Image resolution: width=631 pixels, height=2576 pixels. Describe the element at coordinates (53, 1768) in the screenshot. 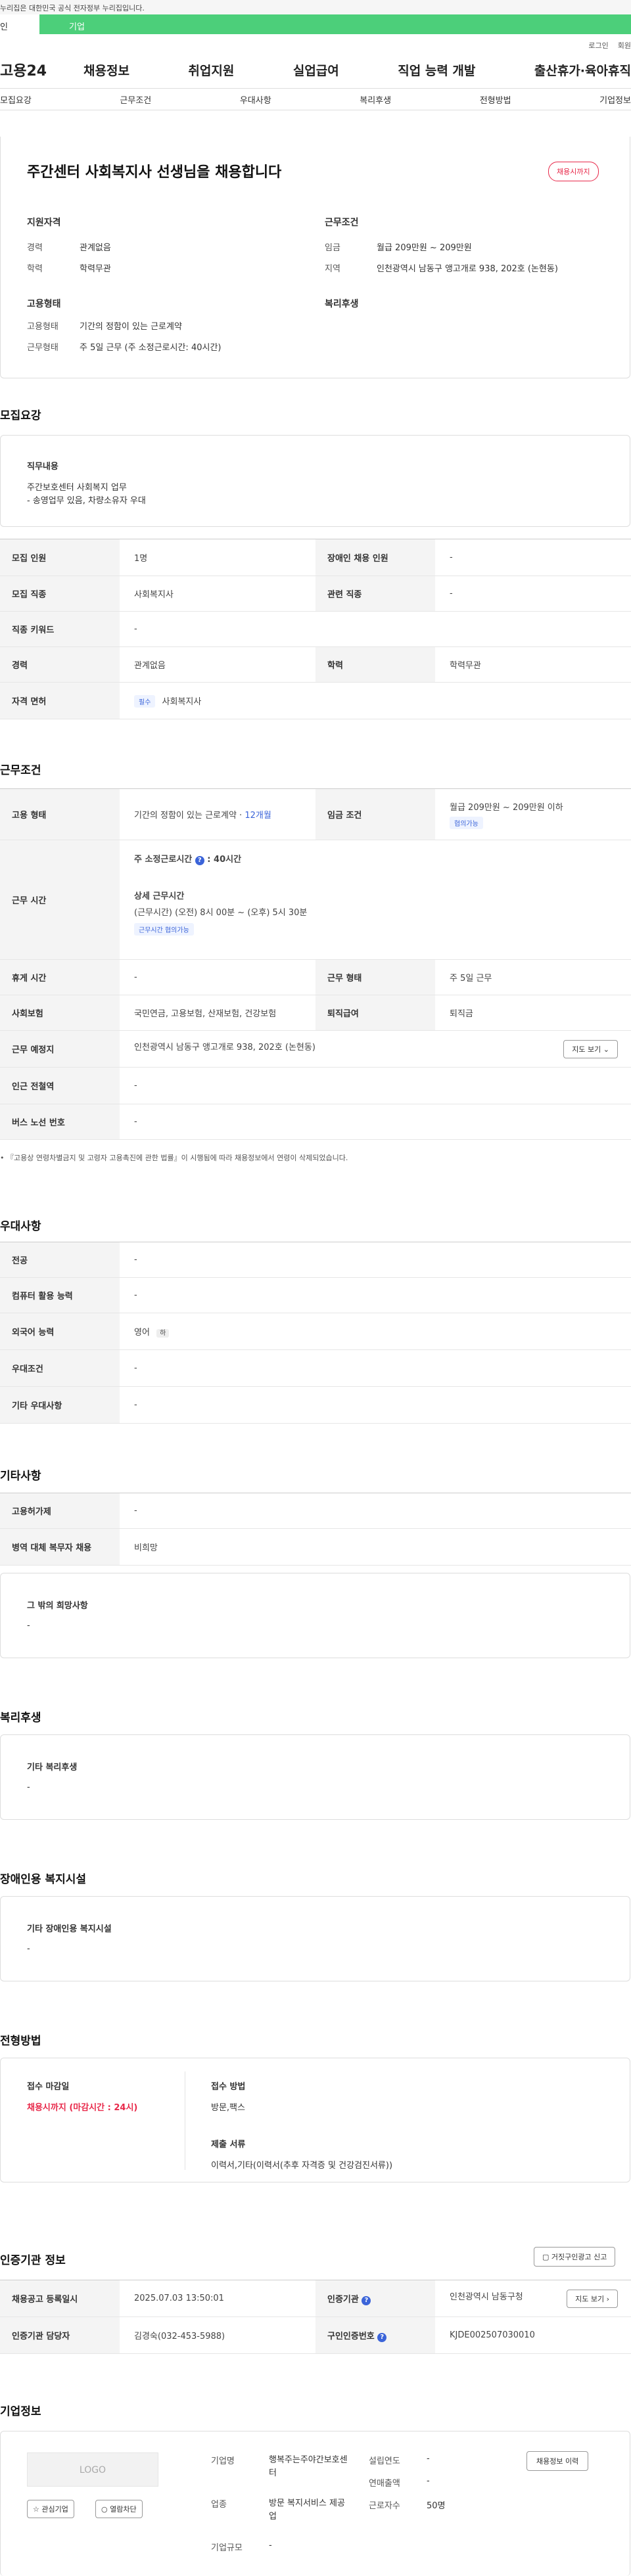

I see `welfare-label: 기타 복리후생` at that location.